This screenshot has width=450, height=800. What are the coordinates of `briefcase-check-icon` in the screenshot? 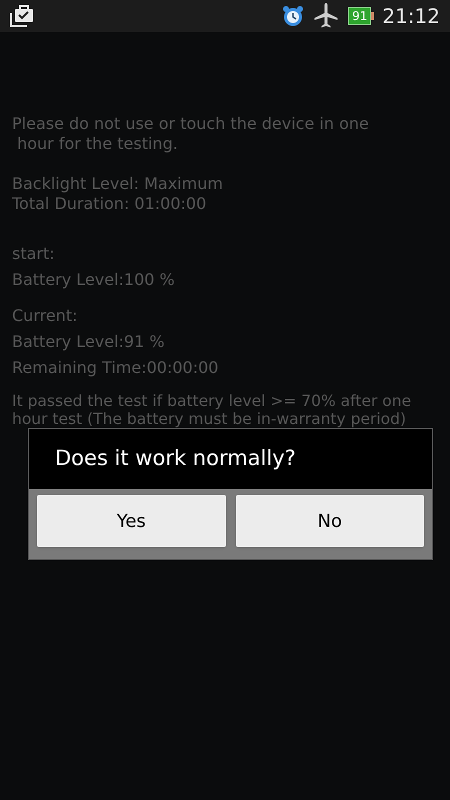 It's located at (22, 16).